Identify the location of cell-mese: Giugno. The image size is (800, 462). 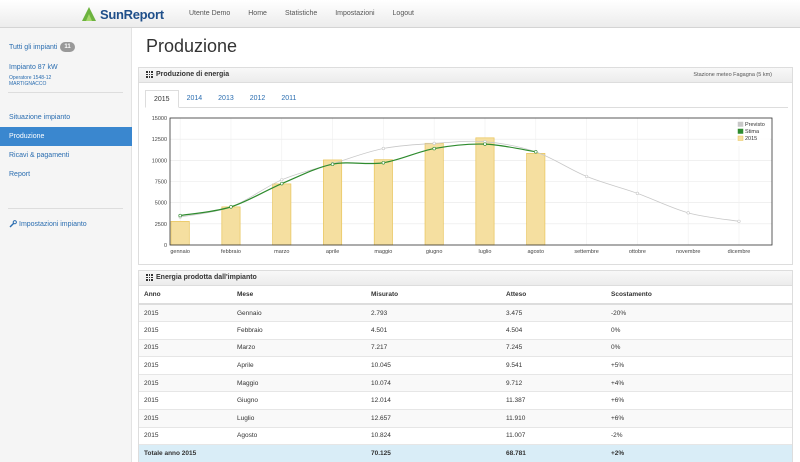
(299, 400).